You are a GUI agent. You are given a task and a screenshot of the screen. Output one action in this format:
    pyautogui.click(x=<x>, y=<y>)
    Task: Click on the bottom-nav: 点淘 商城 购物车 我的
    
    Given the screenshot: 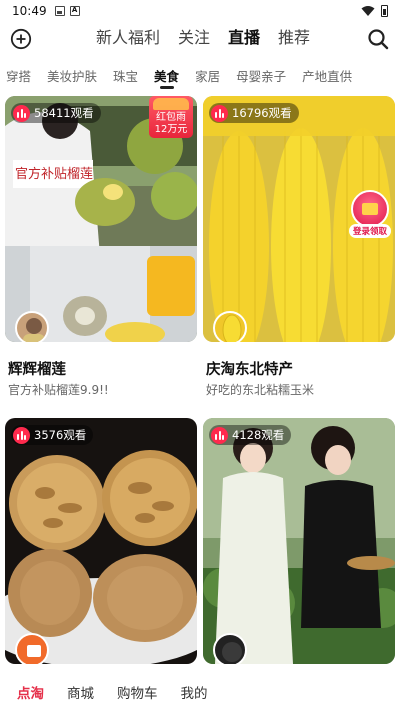 What is the action you would take?
    pyautogui.click(x=200, y=692)
    